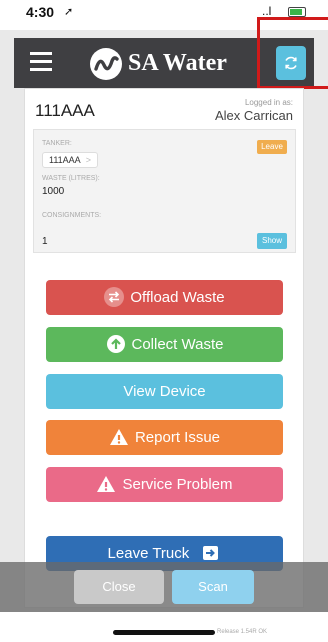 This screenshot has width=328, height=642. What do you see at coordinates (267, 11) in the screenshot?
I see `signal-icon: ..l` at bounding box center [267, 11].